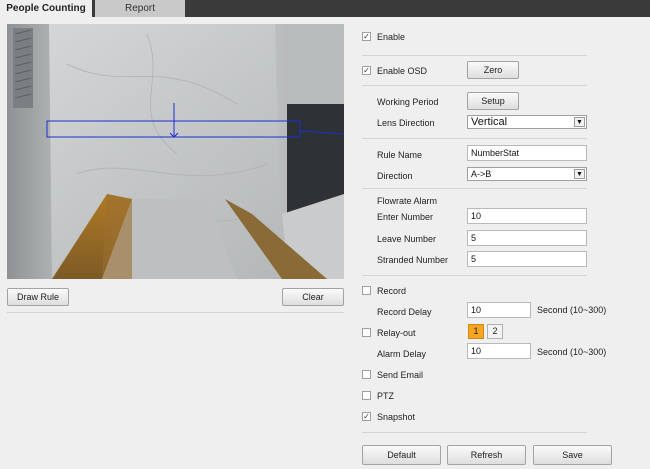 The height and width of the screenshot is (469, 650). I want to click on lens-direction-select: Vertical ▼, so click(527, 122).